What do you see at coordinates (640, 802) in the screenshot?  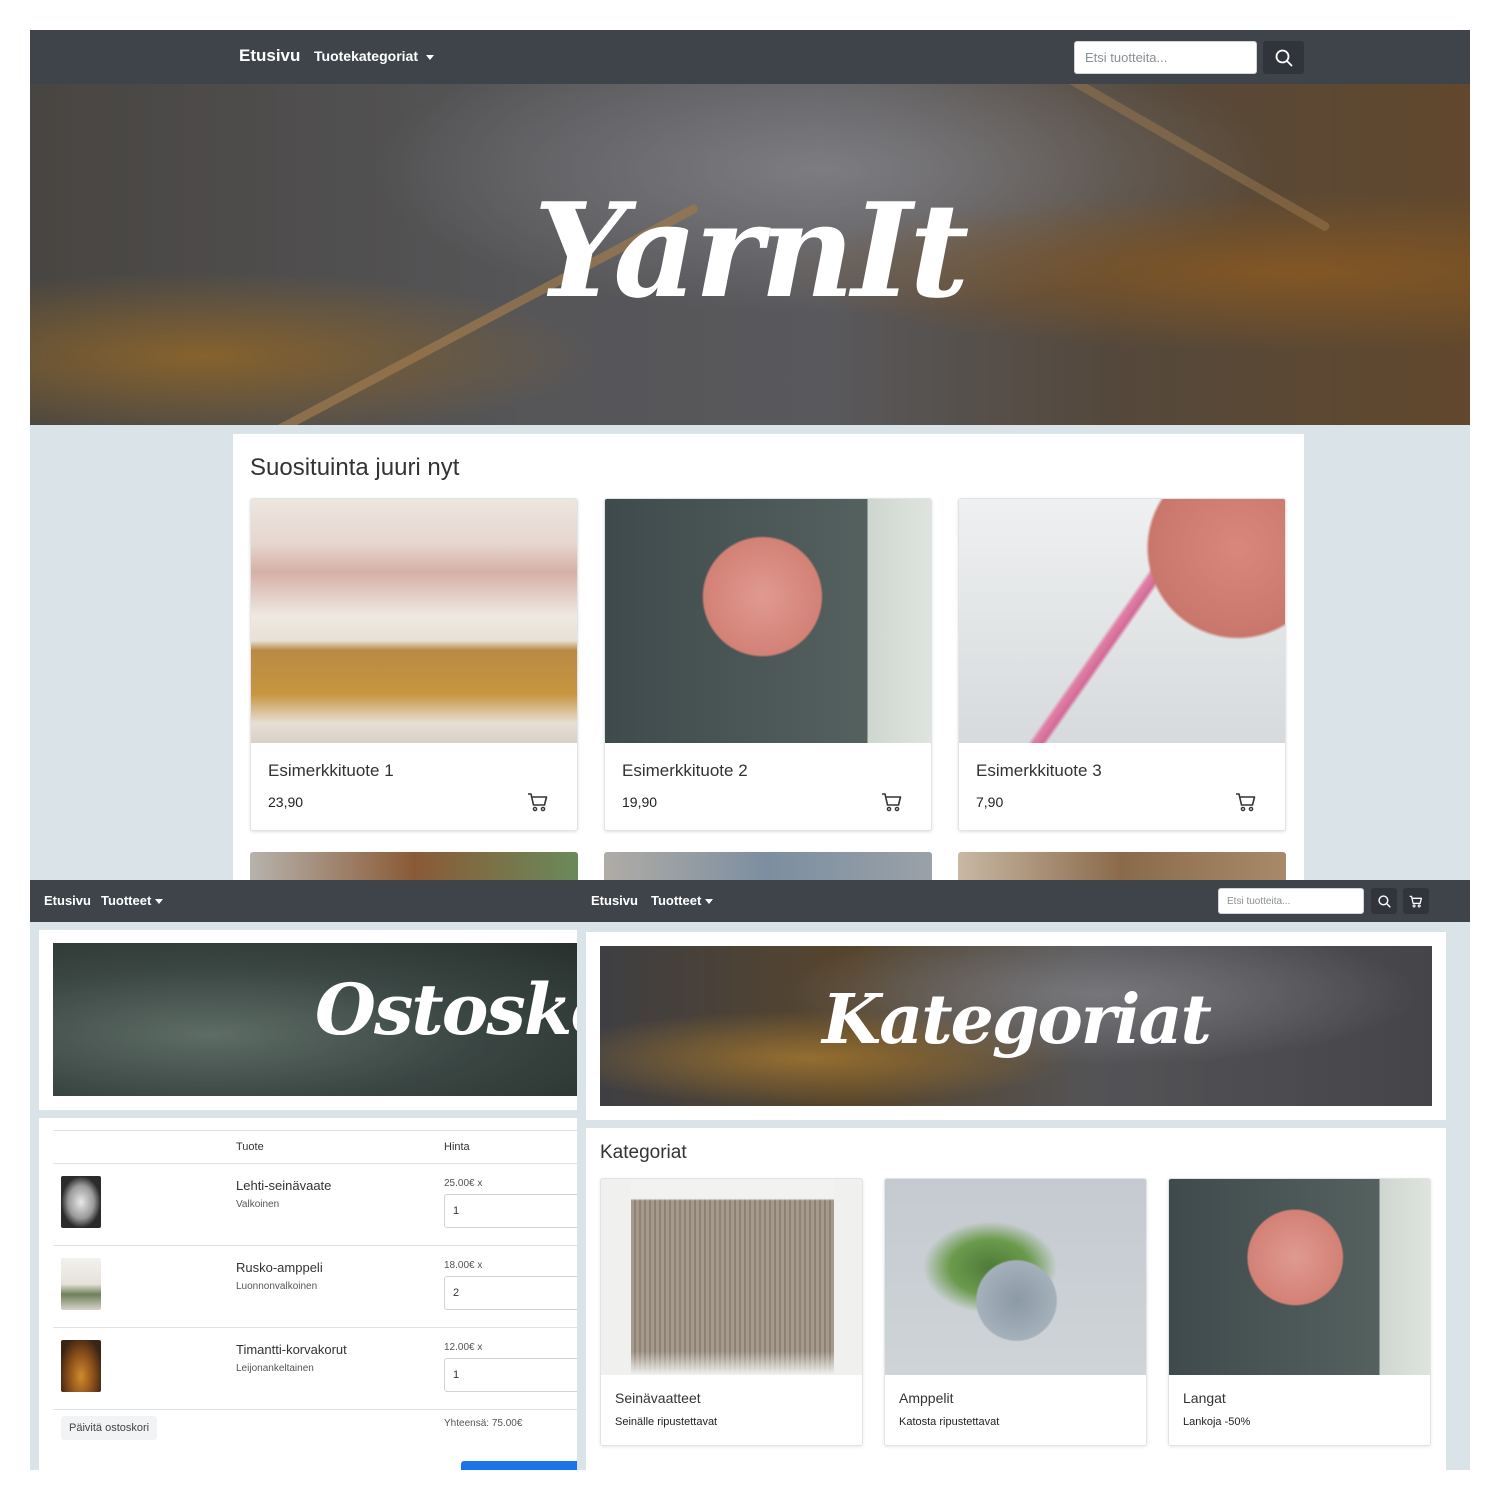 I see `product-price: 19,90` at bounding box center [640, 802].